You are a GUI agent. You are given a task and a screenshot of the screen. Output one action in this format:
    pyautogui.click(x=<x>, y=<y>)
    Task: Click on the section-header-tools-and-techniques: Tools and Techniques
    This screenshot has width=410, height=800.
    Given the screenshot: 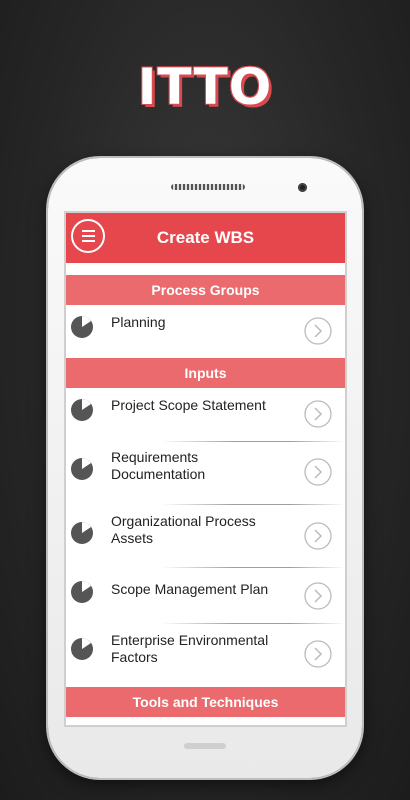 What is the action you would take?
    pyautogui.click(x=205, y=702)
    